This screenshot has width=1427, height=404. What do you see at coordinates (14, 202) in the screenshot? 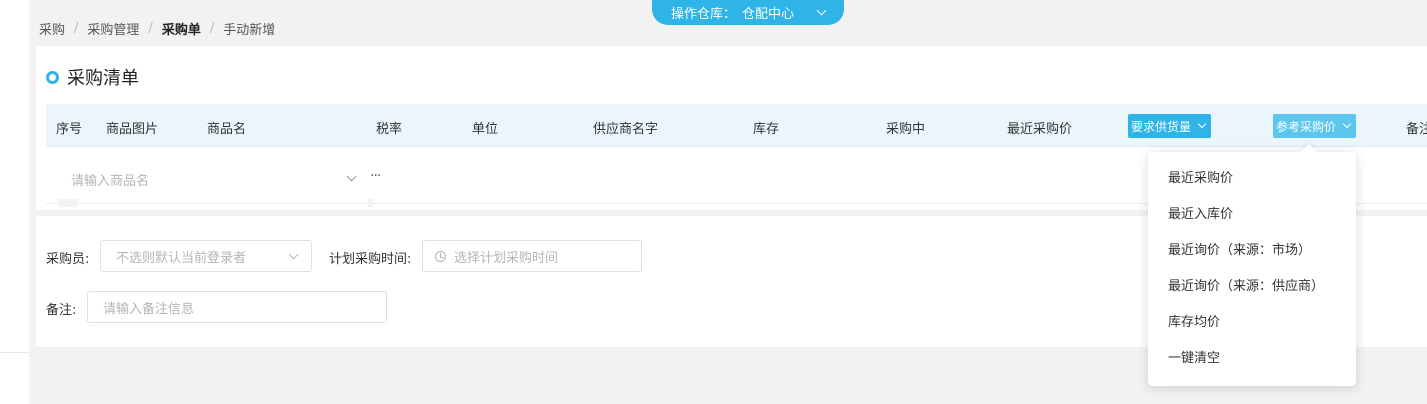
I see `left-nav-panel` at bounding box center [14, 202].